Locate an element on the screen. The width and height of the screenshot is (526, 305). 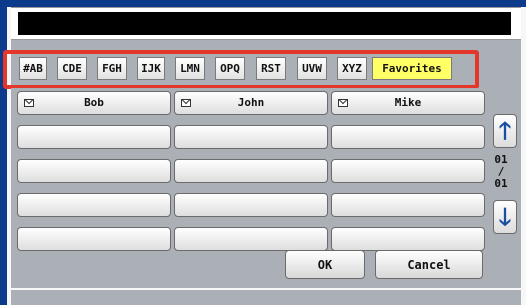
page-total: 01 is located at coordinates (501, 183).